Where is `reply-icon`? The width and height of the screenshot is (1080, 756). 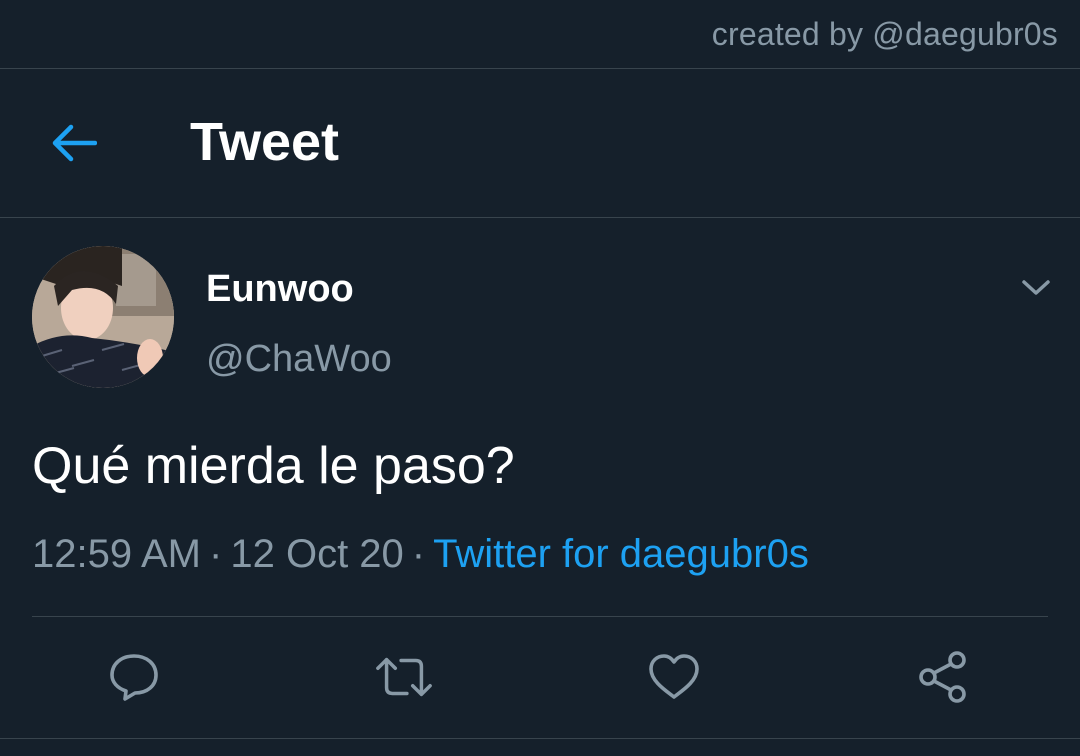
reply-icon is located at coordinates (134, 677).